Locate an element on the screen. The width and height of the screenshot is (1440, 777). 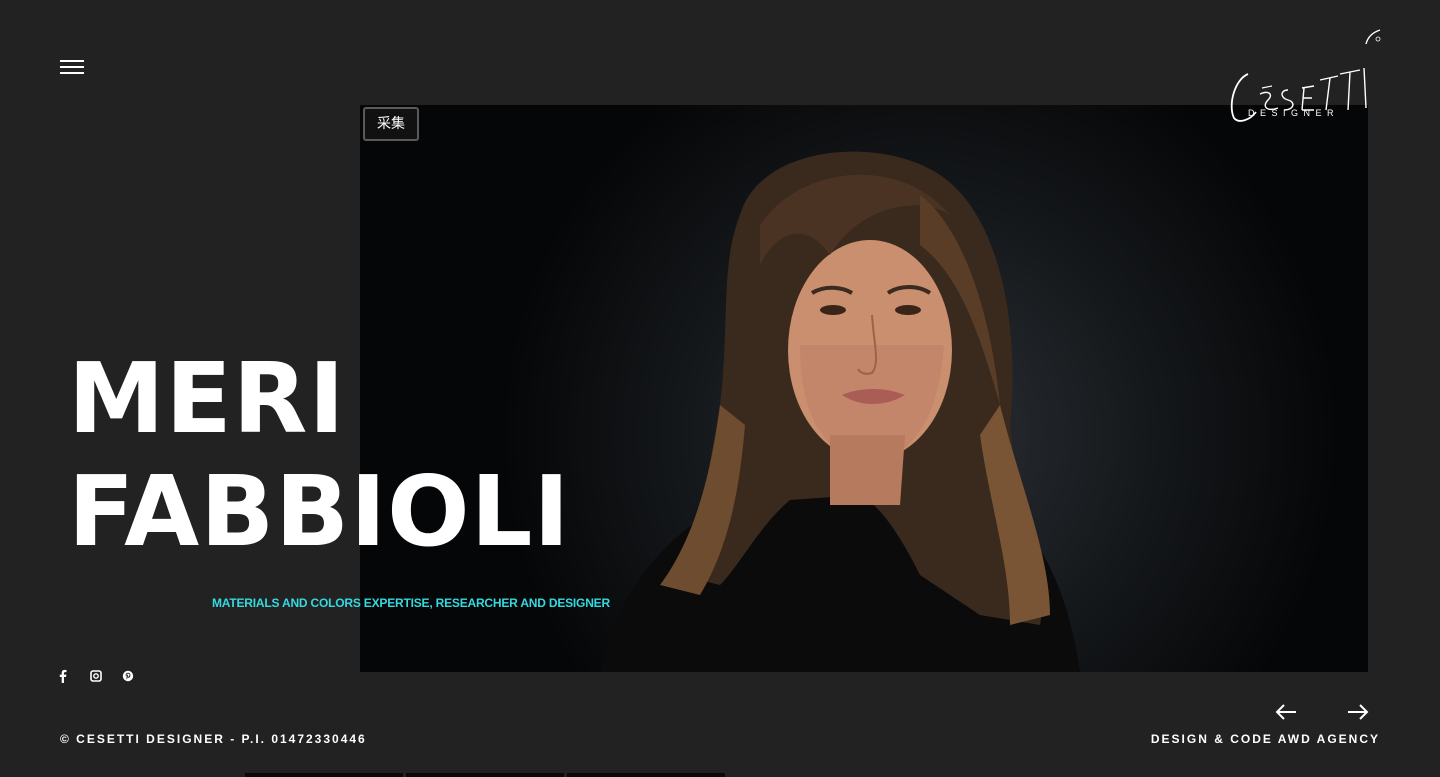
arrow-left-icon is located at coordinates (1286, 712).